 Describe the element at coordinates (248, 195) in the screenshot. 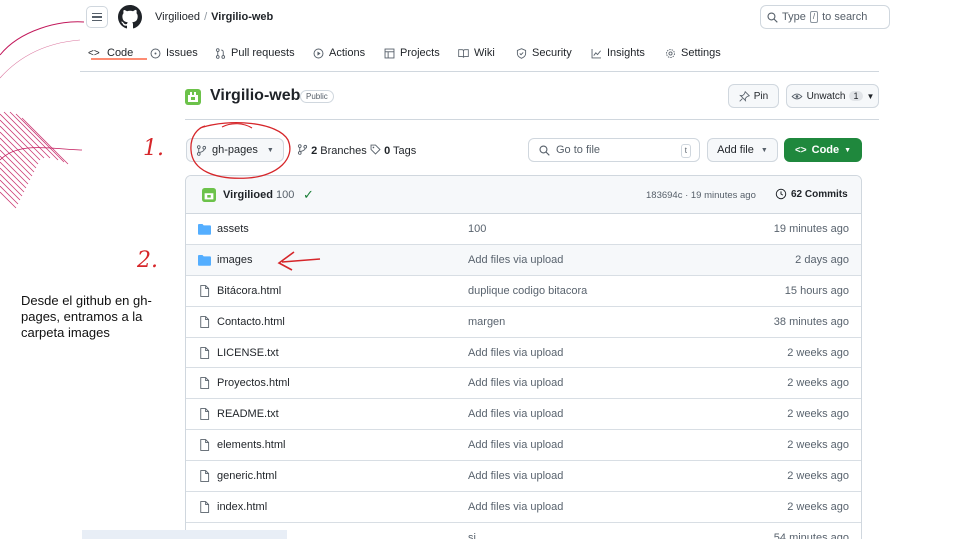

I see `commit-author: Virgilioed` at that location.